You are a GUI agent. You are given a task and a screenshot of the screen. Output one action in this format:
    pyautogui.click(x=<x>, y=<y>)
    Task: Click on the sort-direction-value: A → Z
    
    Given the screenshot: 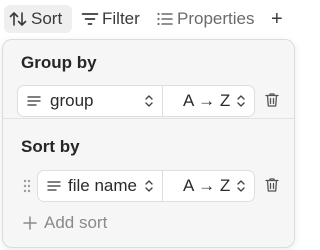 What is the action you would take?
    pyautogui.click(x=207, y=185)
    